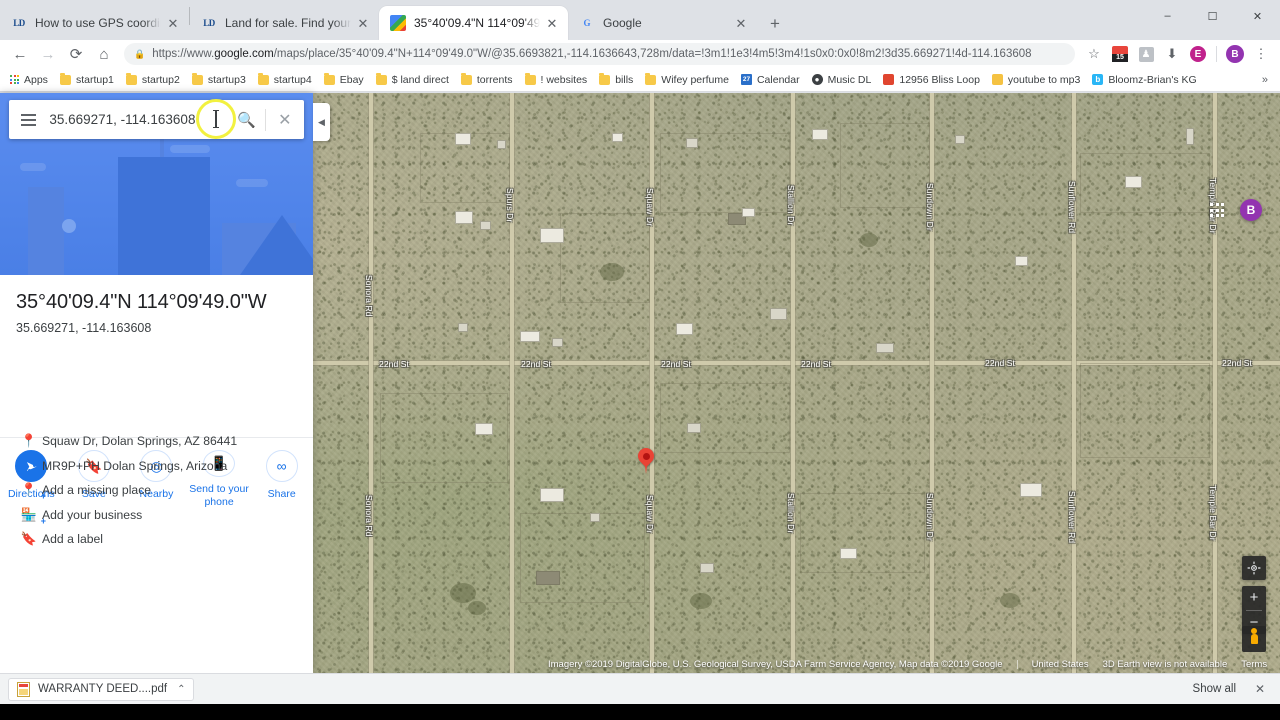 The image size is (1280, 720). I want to click on my-location-icon, so click(1254, 568).